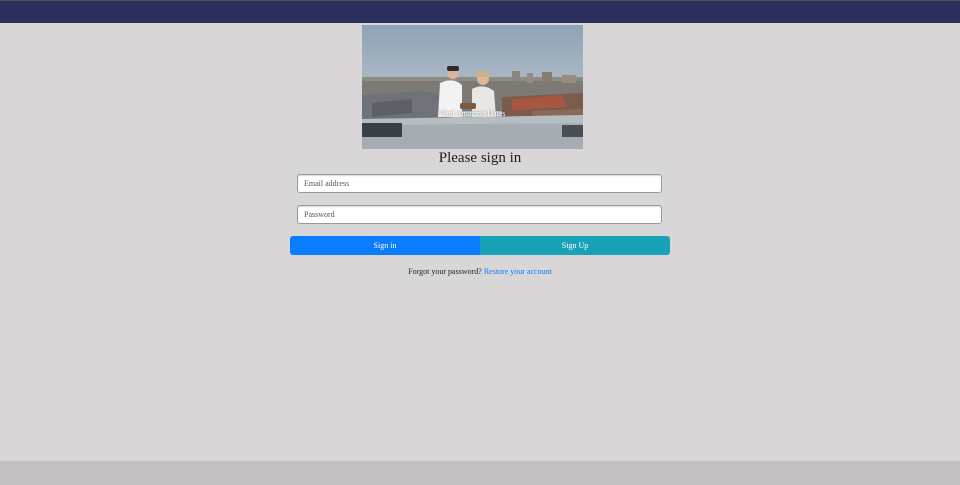 Image resolution: width=960 pixels, height=485 pixels. Describe the element at coordinates (472, 113) in the screenshot. I see `hero-caption: Find Amazing Dates` at that location.